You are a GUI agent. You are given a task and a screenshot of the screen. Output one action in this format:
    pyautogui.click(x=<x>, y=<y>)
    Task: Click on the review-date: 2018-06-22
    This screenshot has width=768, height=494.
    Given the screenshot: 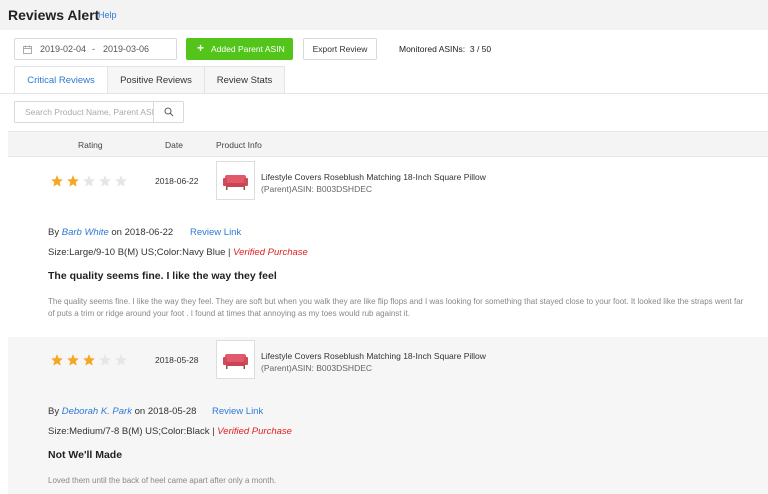 What is the action you would take?
    pyautogui.click(x=177, y=181)
    